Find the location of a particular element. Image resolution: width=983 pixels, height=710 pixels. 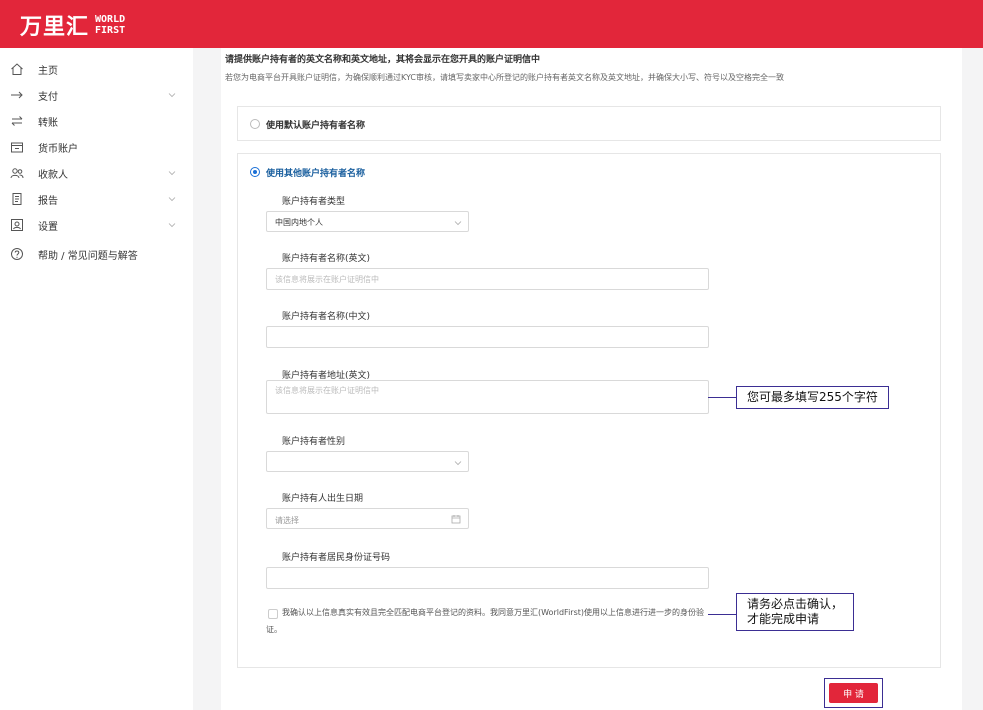

name-cn-input is located at coordinates (487, 337).